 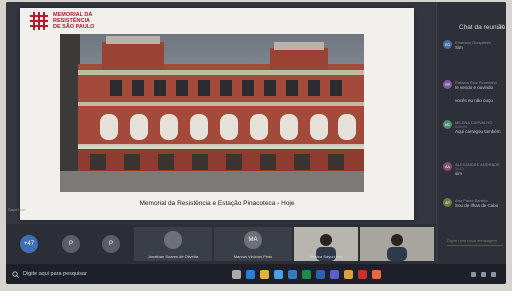 What do you see at coordinates (474, 45) in the screenshot?
I see `chat-message: EG Emerson Gonçalves Sim` at bounding box center [474, 45].